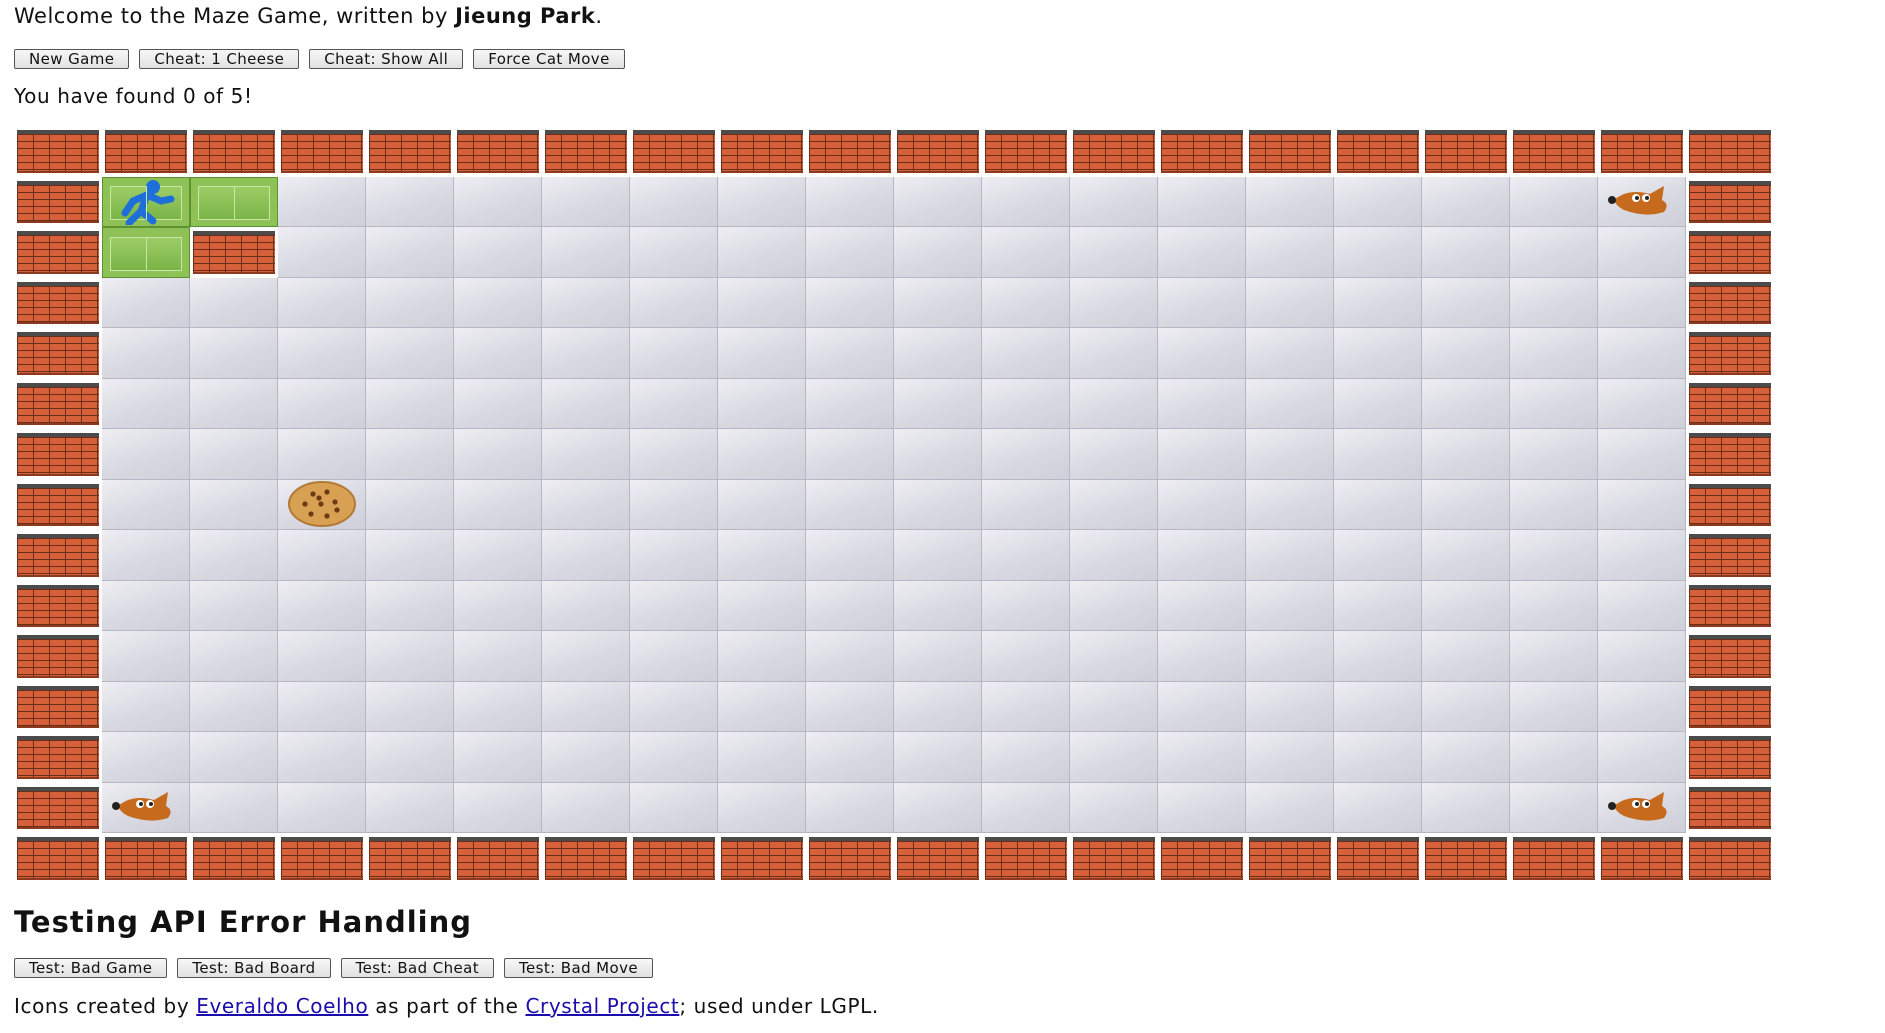 Image resolution: width=1885 pixels, height=1033 pixels. I want to click on test-bad-move-button: Test: Bad Move, so click(578, 968).